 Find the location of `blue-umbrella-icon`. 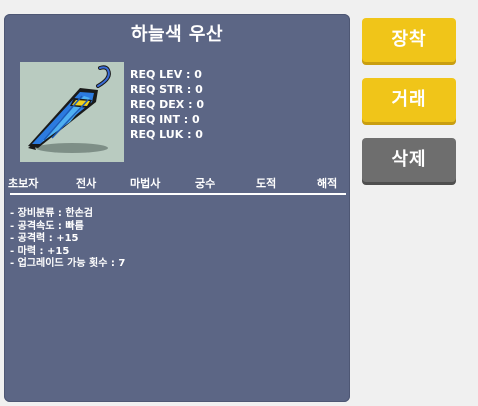

blue-umbrella-icon is located at coordinates (69, 109).